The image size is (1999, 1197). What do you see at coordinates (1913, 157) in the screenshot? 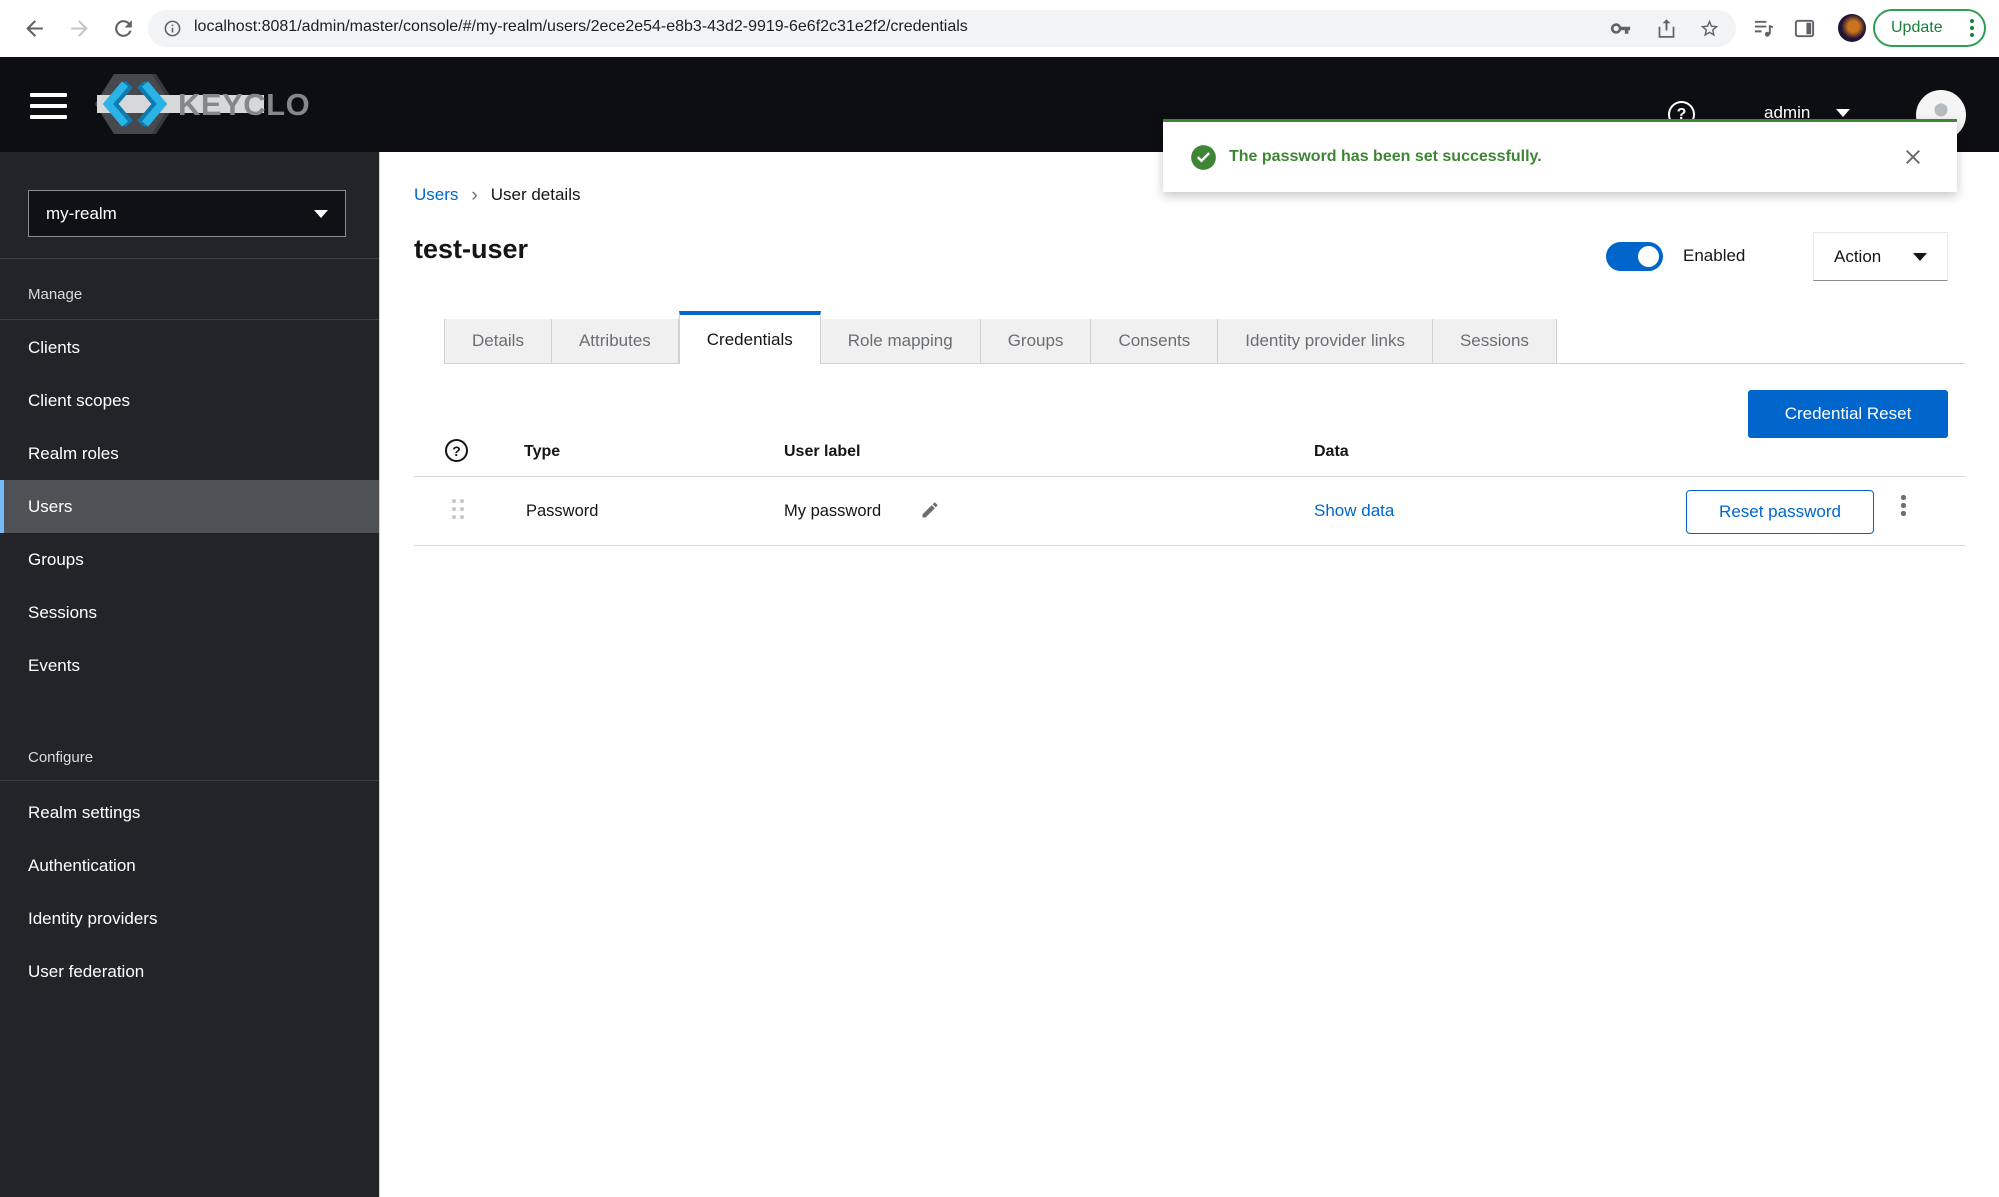
I see `close-icon` at bounding box center [1913, 157].